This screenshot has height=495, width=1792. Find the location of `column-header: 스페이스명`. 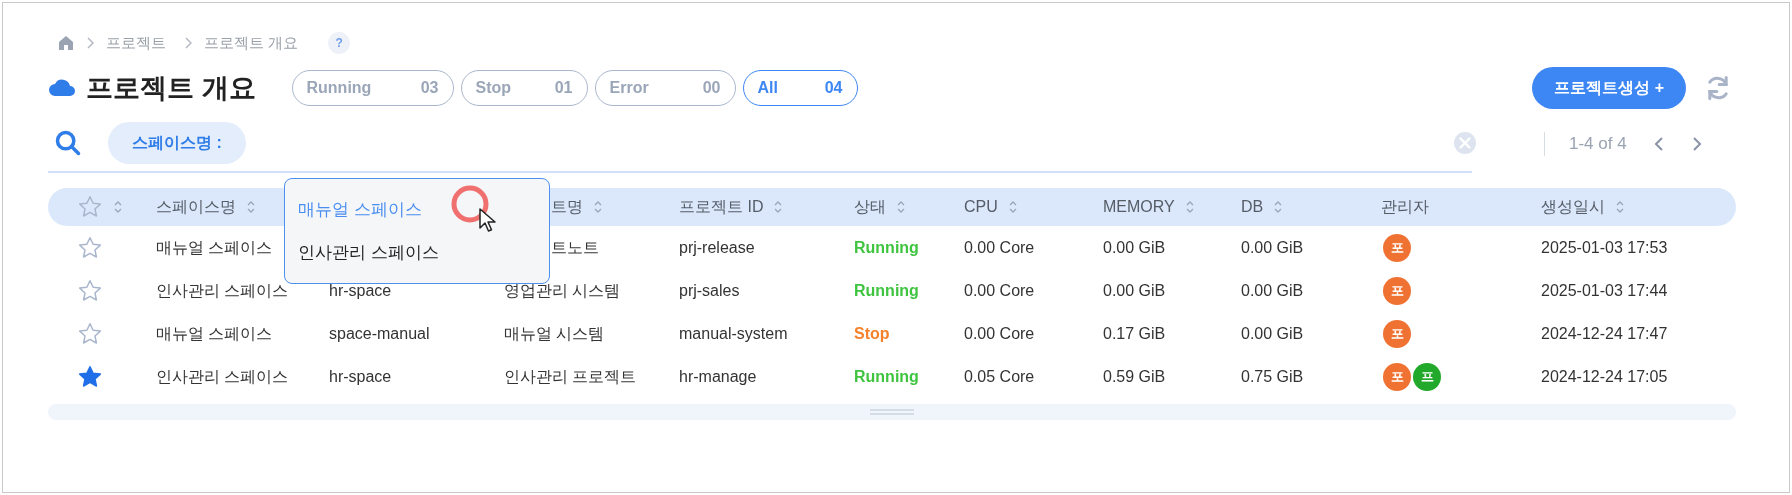

column-header: 스페이스명 is located at coordinates (196, 207).